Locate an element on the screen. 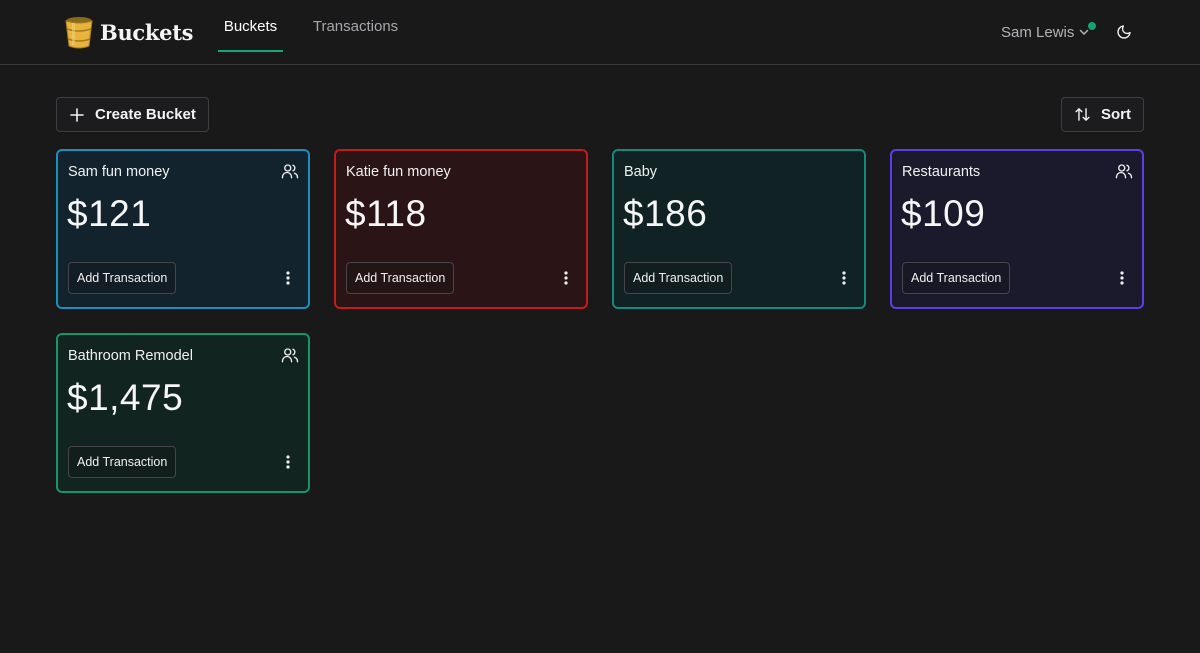 This screenshot has width=1200, height=653. app-logo: Buckets is located at coordinates (128, 32).